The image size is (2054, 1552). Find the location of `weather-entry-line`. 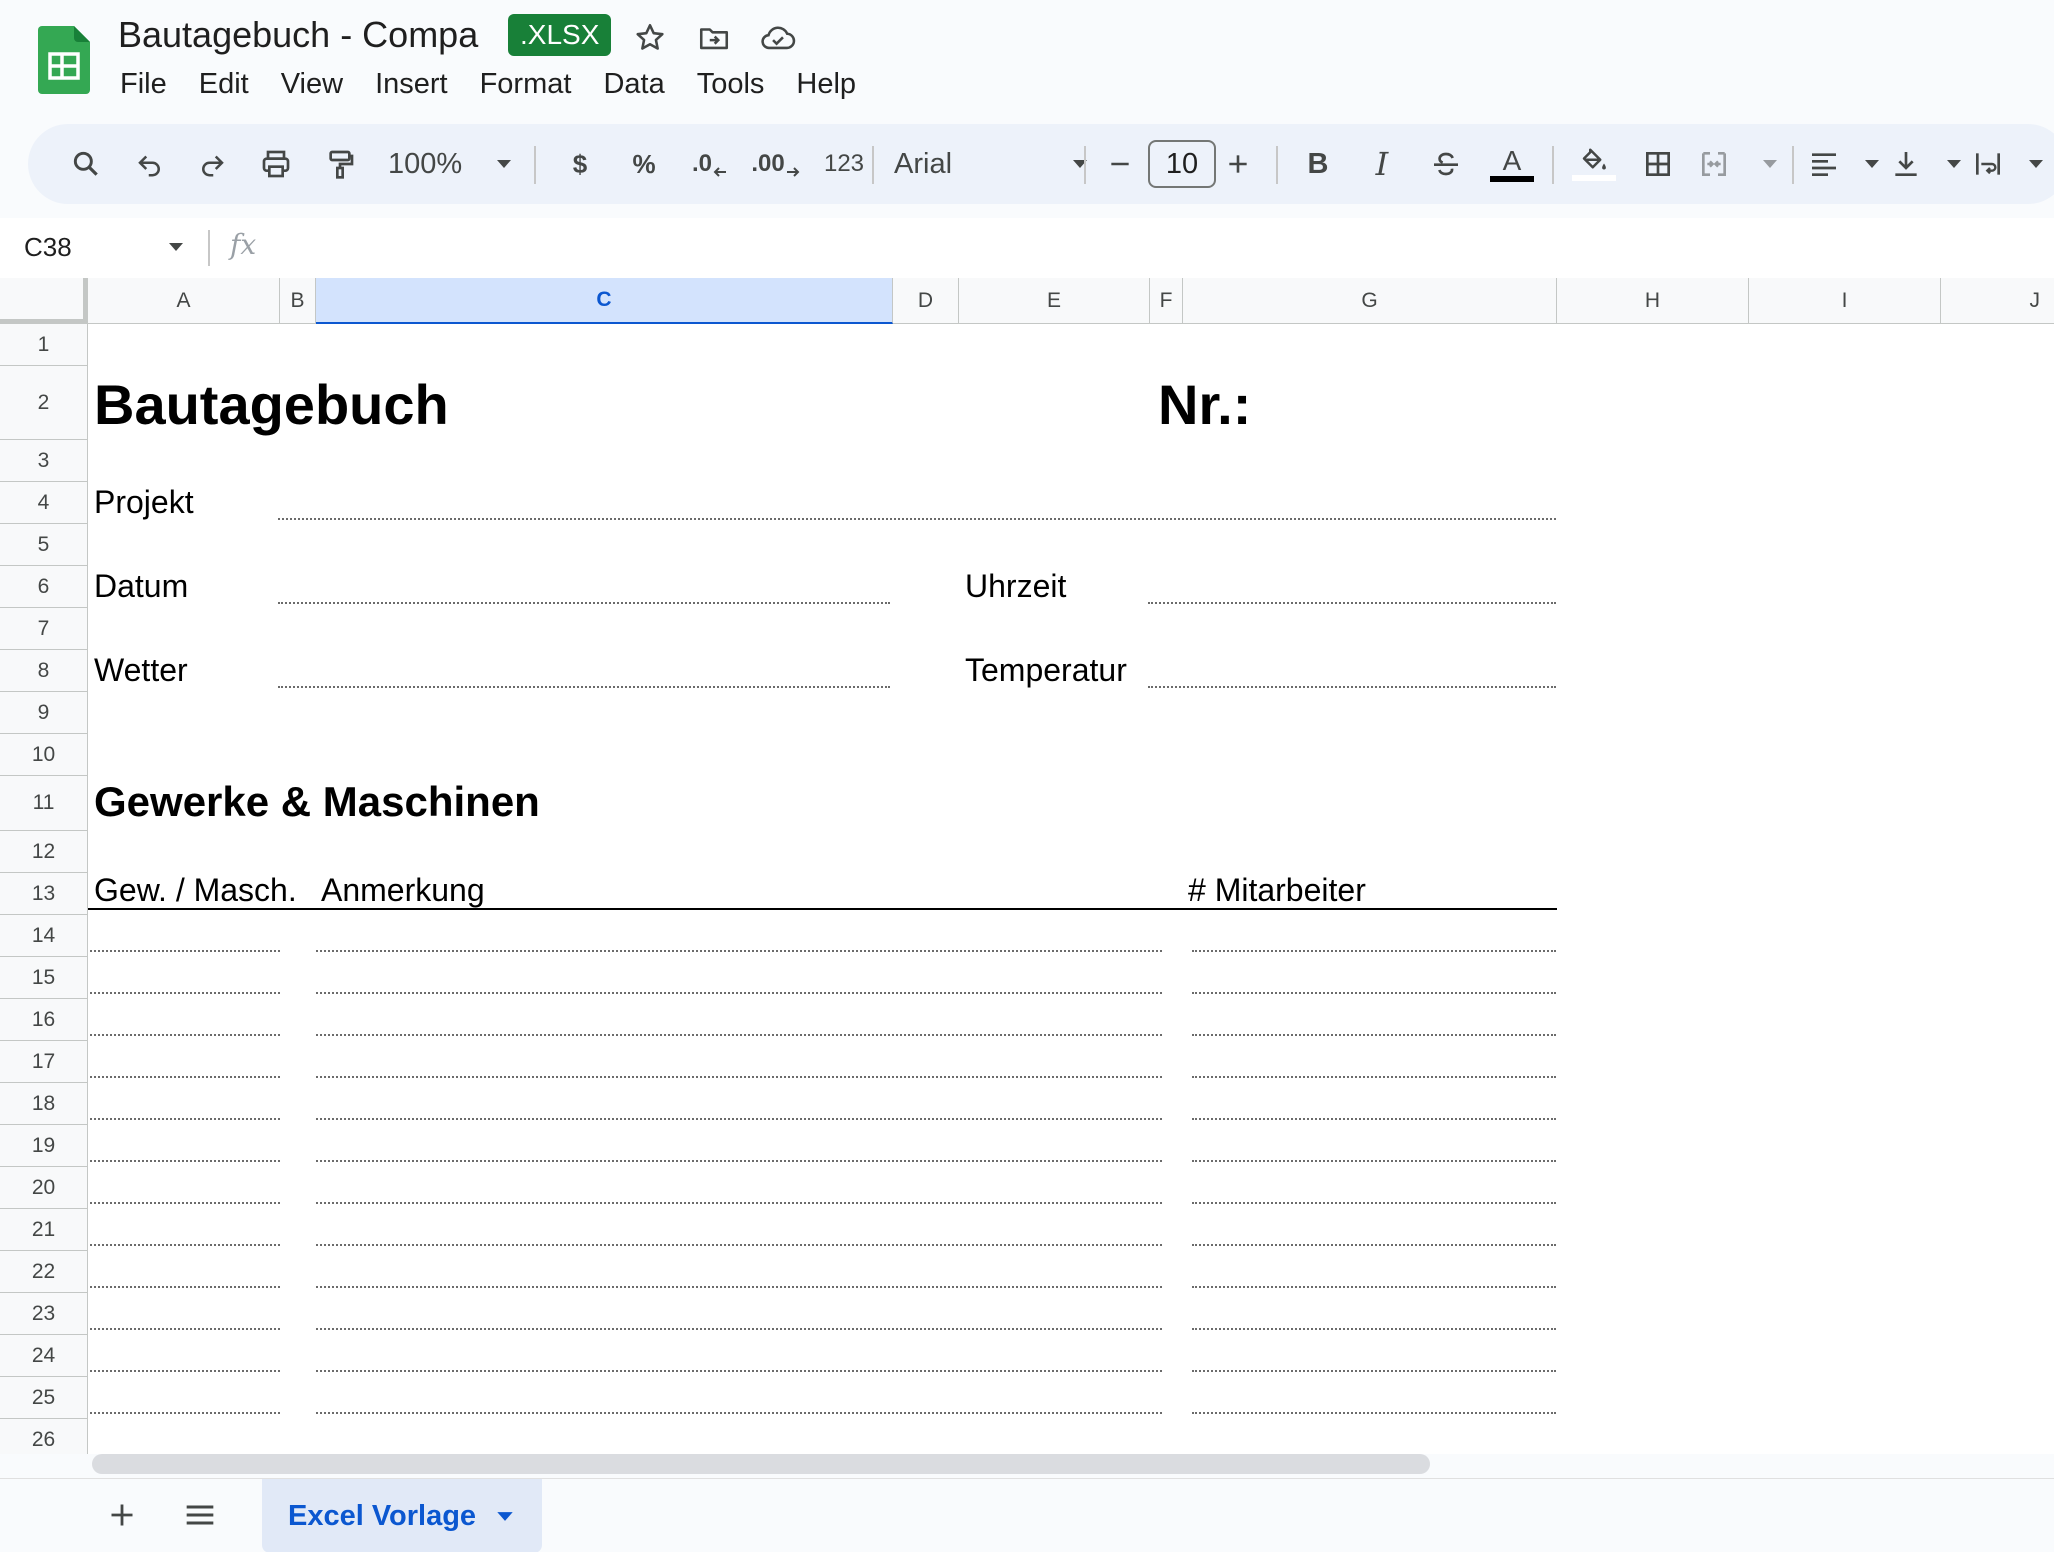

weather-entry-line is located at coordinates (584, 687).